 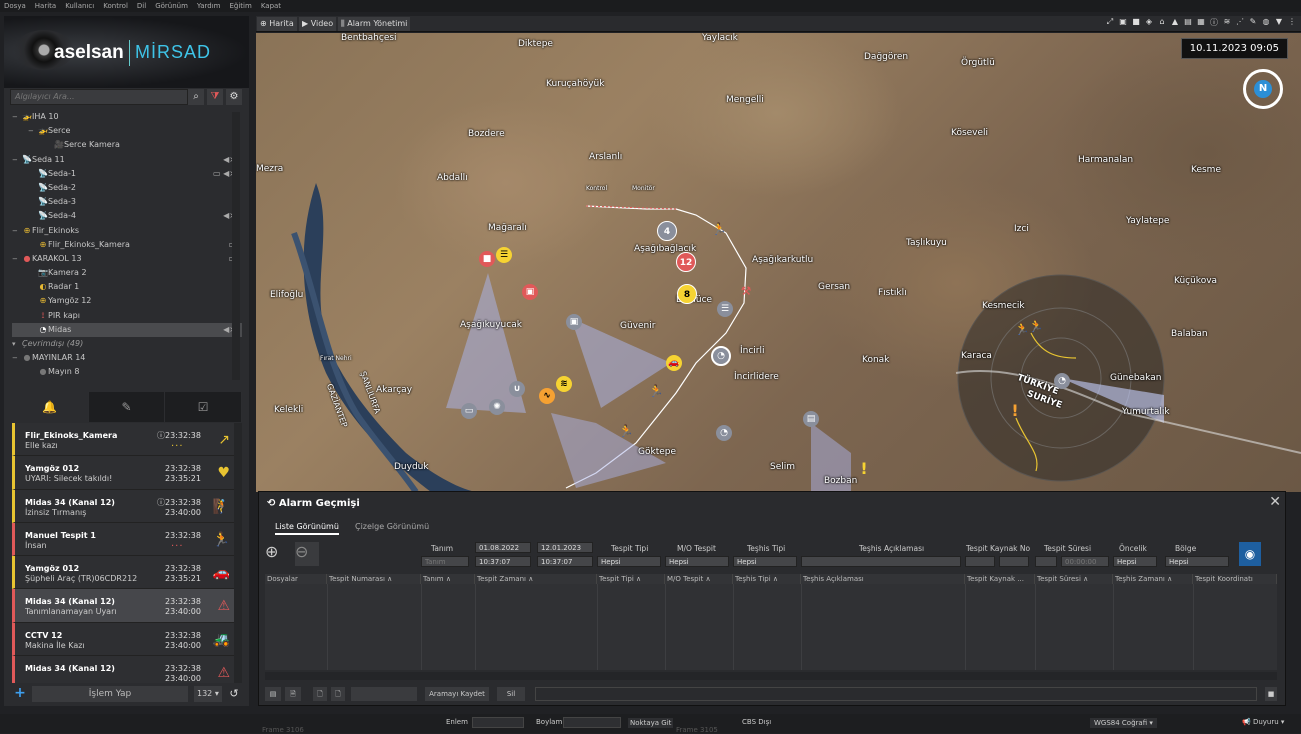 What do you see at coordinates (511, 694) in the screenshot?
I see `delete-button: Sil` at bounding box center [511, 694].